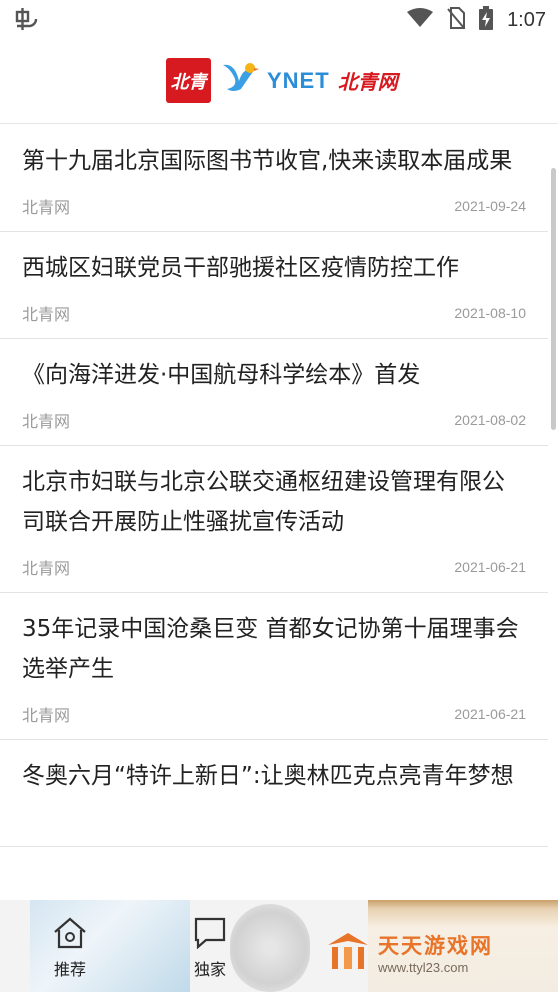 Image resolution: width=558 pixels, height=992 pixels. I want to click on news-date: 2021-08-02, so click(490, 420).